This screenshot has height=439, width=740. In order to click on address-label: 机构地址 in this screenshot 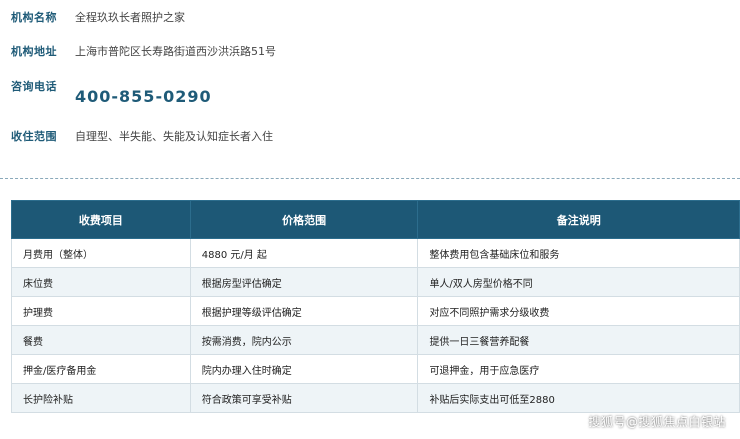, I will do `click(34, 51)`.